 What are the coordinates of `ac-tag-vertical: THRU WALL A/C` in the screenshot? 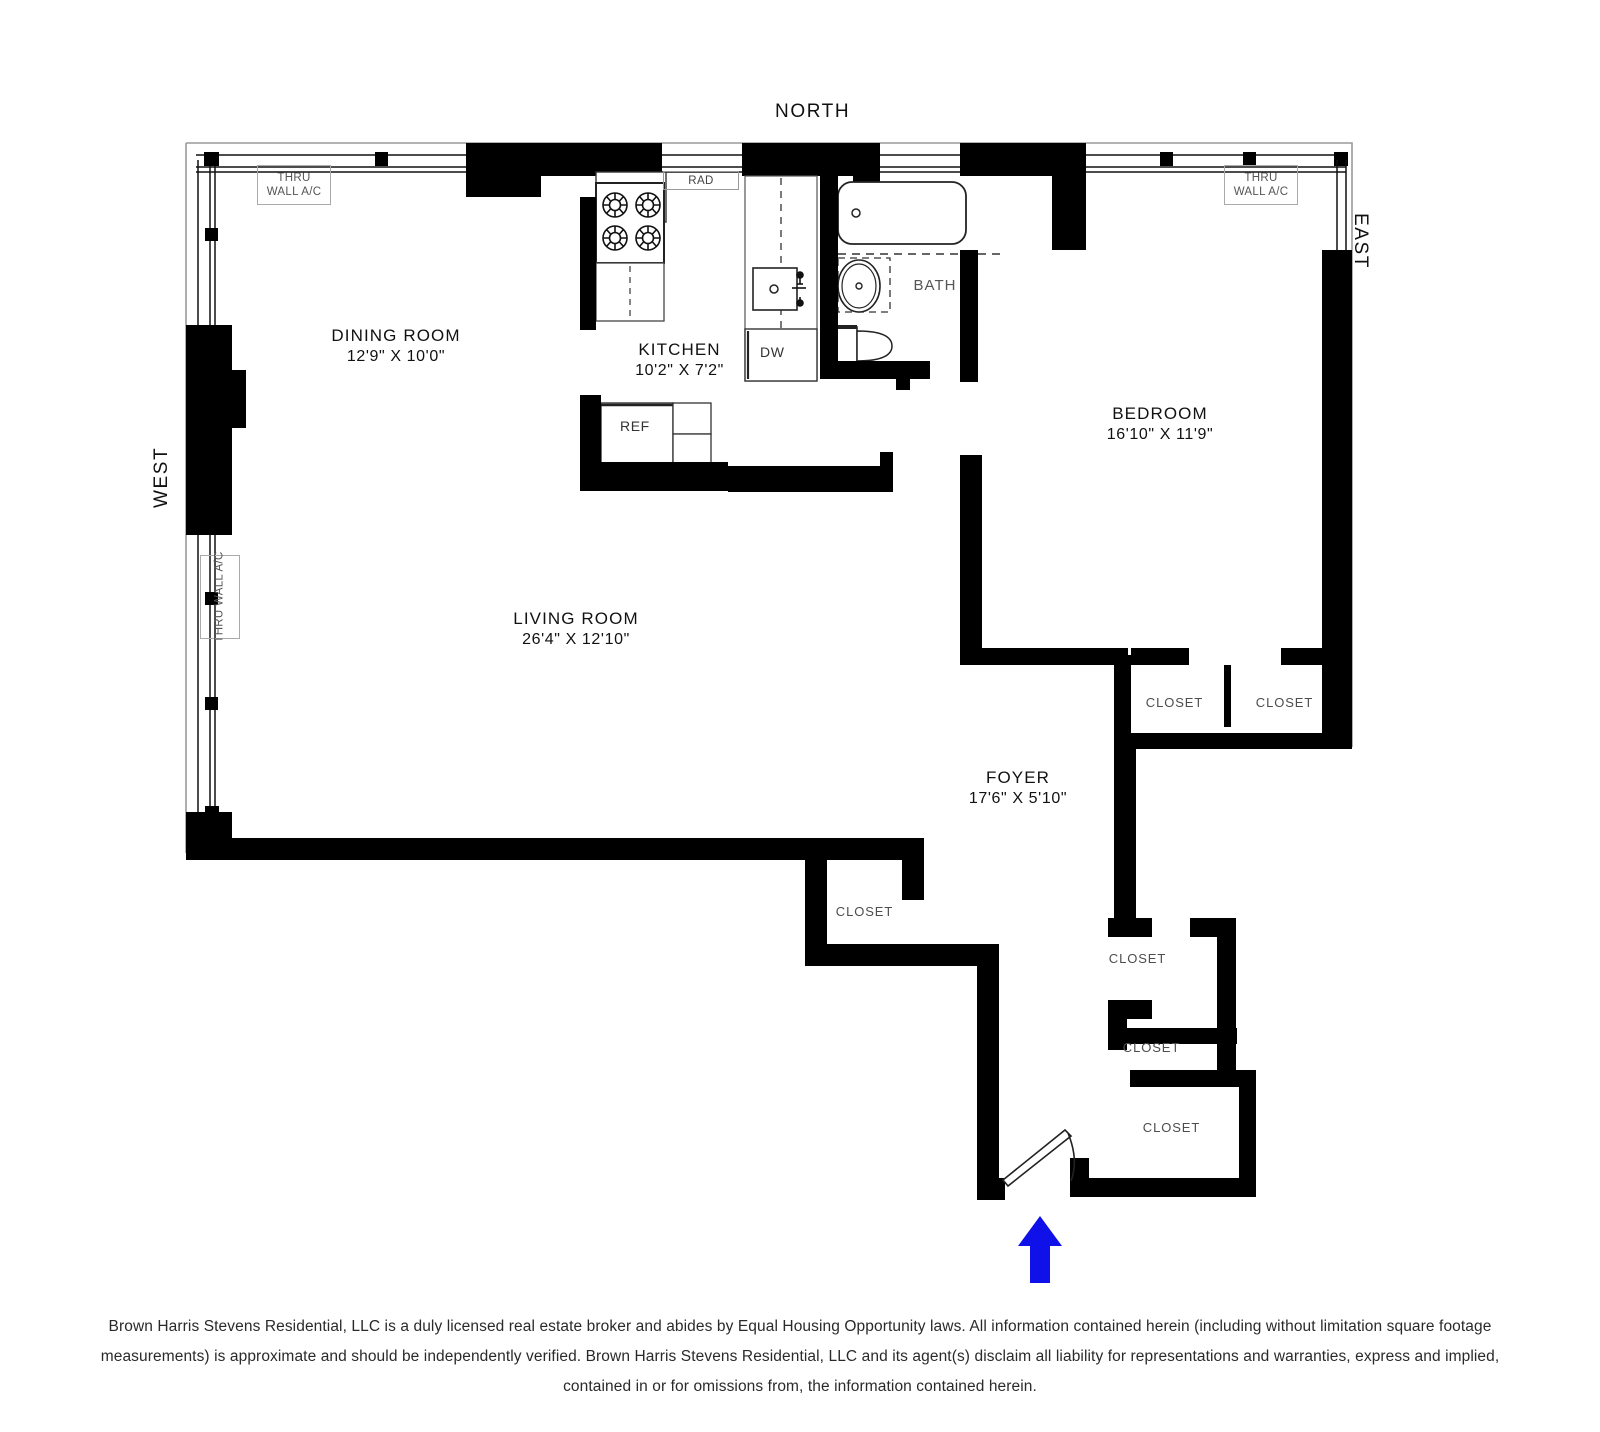 It's located at (220, 597).